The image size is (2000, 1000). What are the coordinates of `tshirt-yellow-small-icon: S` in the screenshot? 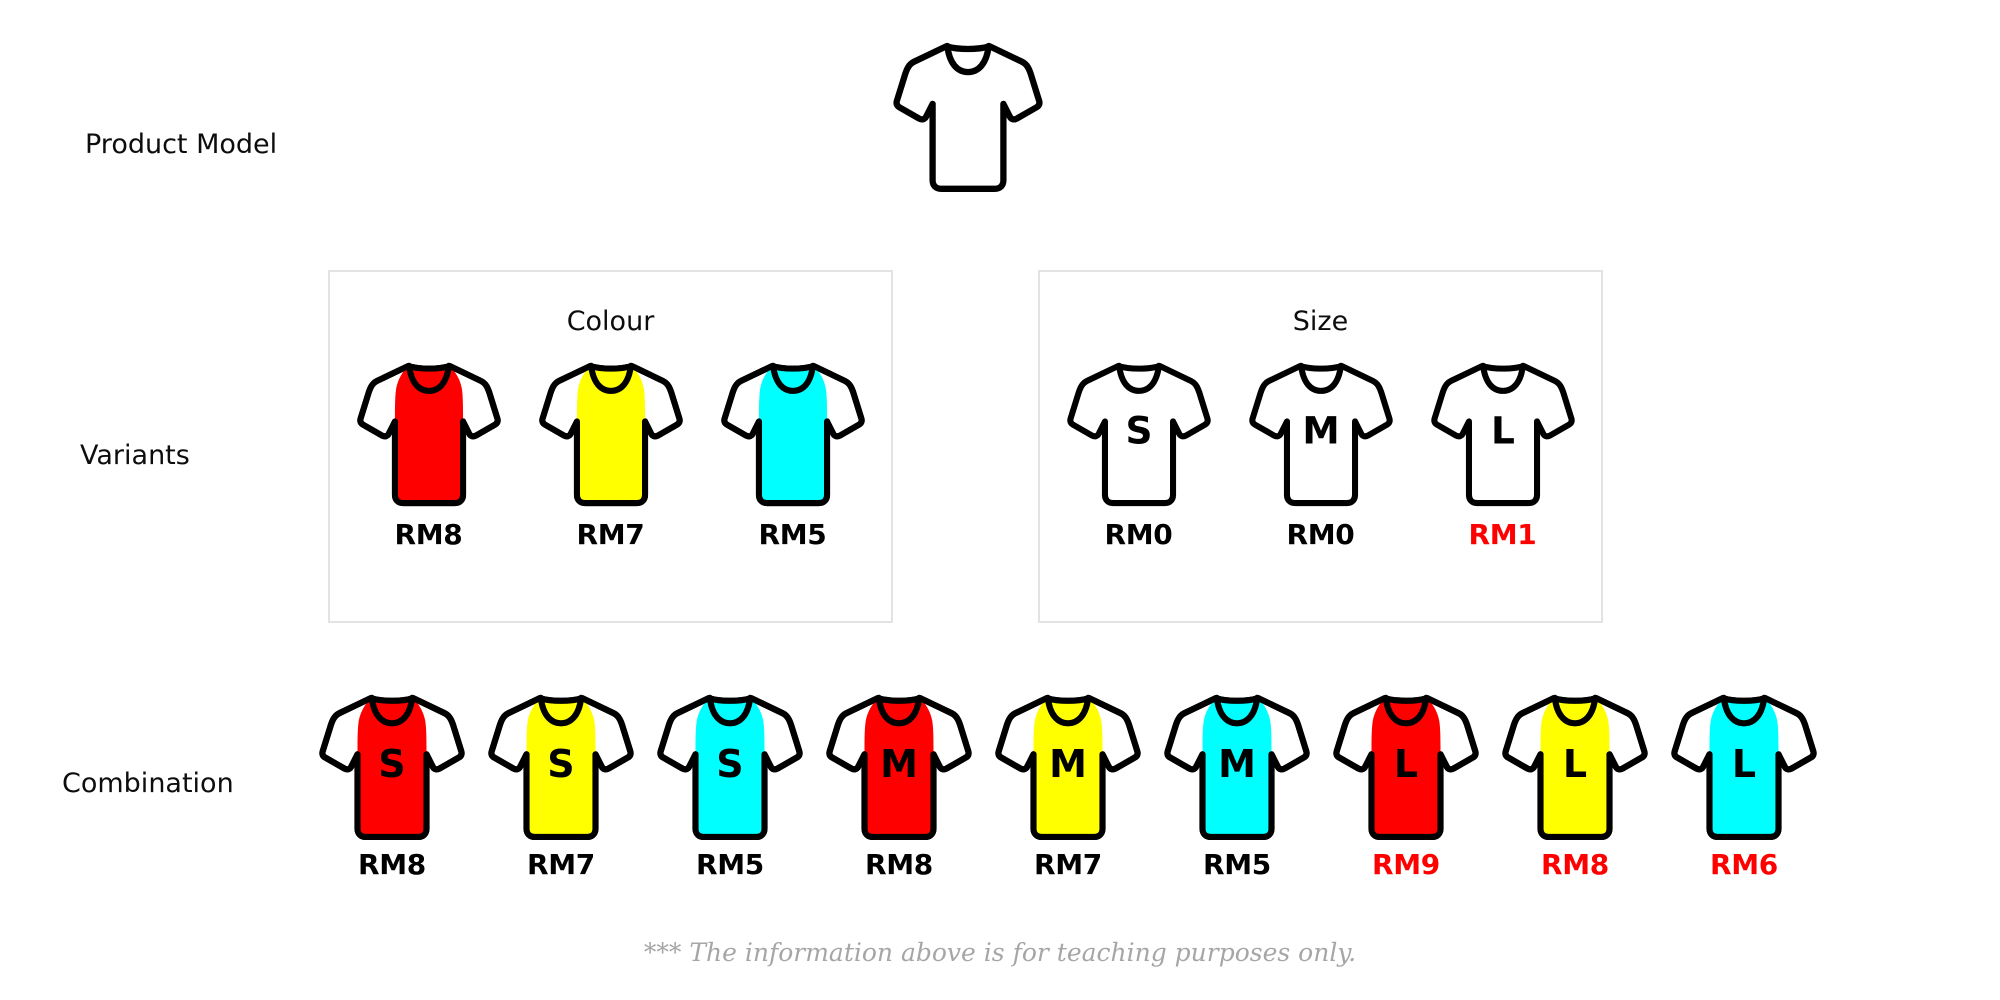 It's located at (561, 767).